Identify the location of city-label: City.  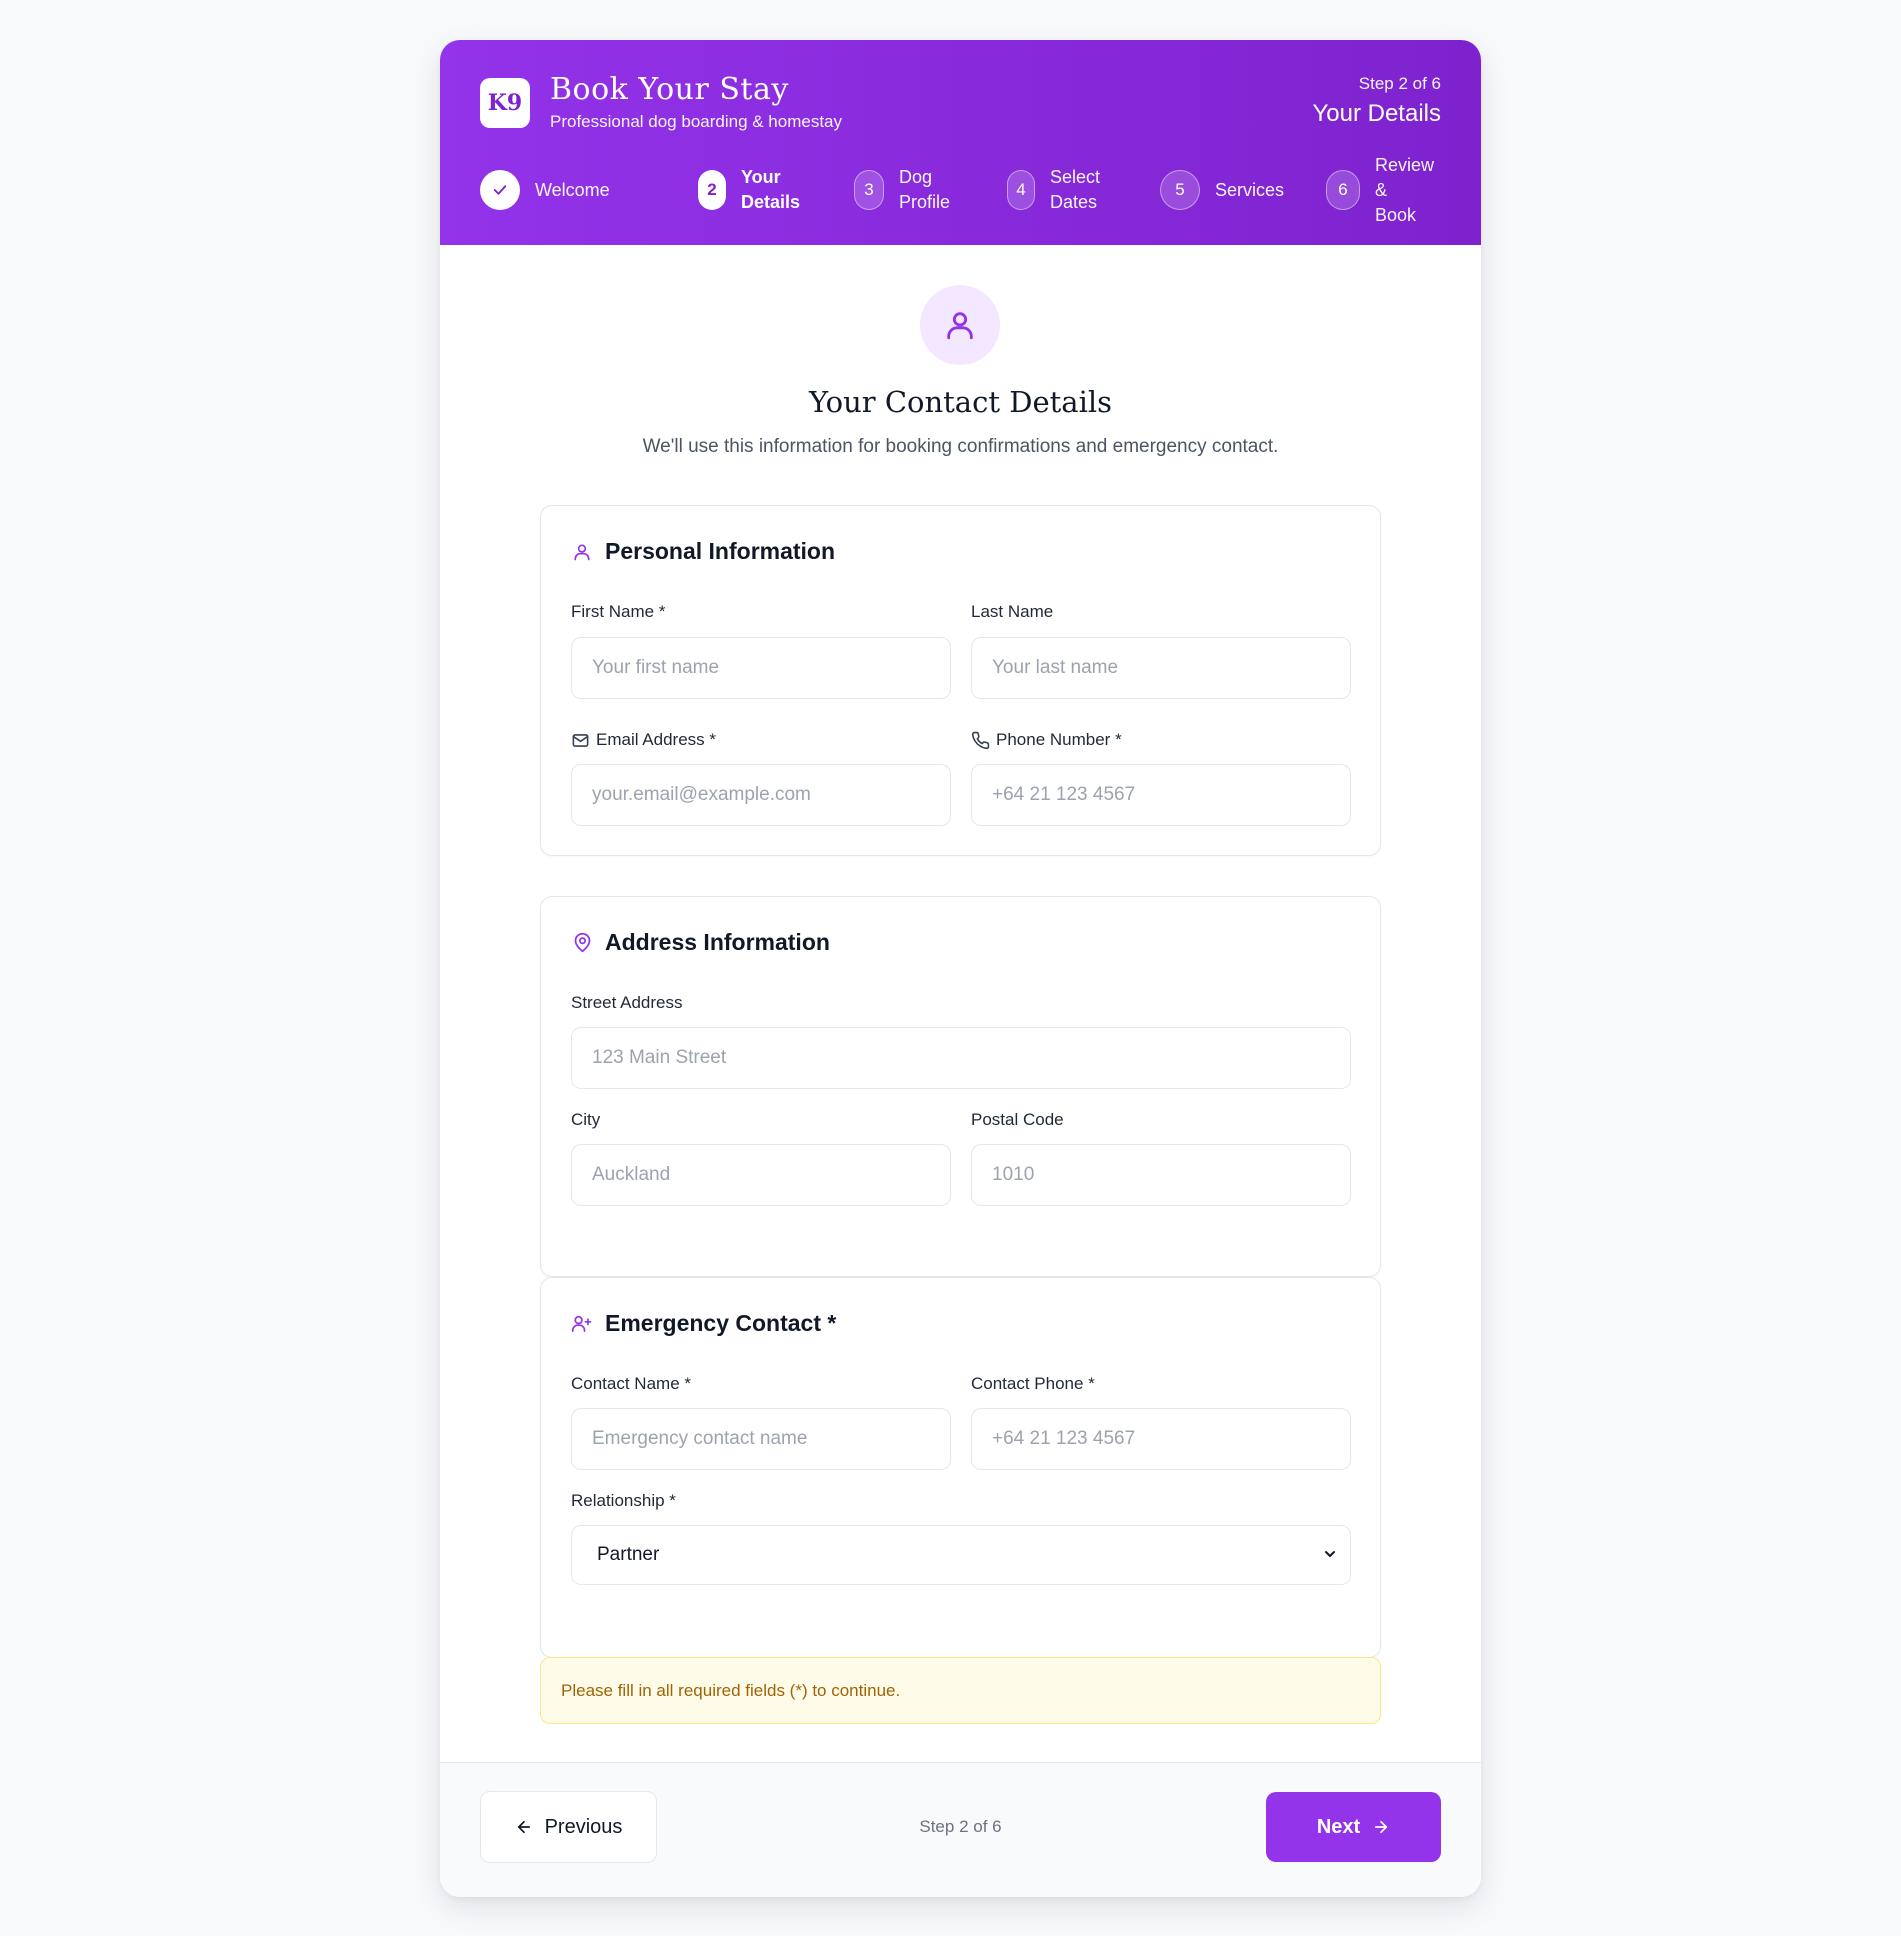
(586, 1119).